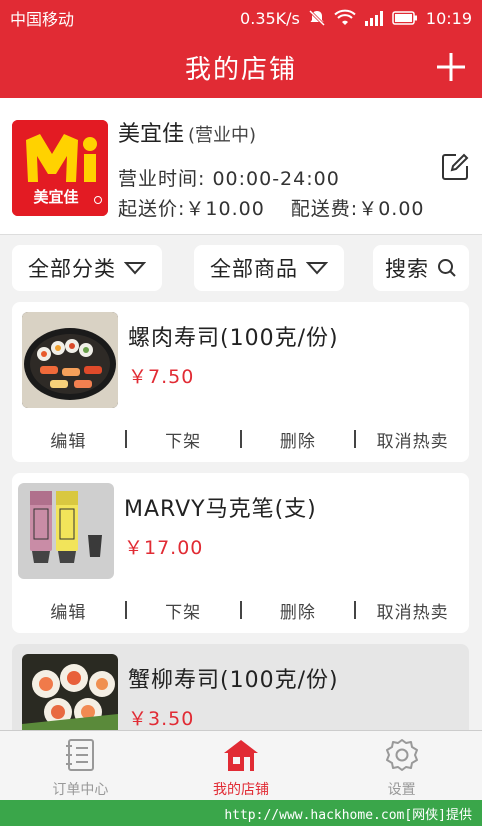 This screenshot has height=826, width=482. I want to click on nav-item-settings: 设置, so click(401, 765).